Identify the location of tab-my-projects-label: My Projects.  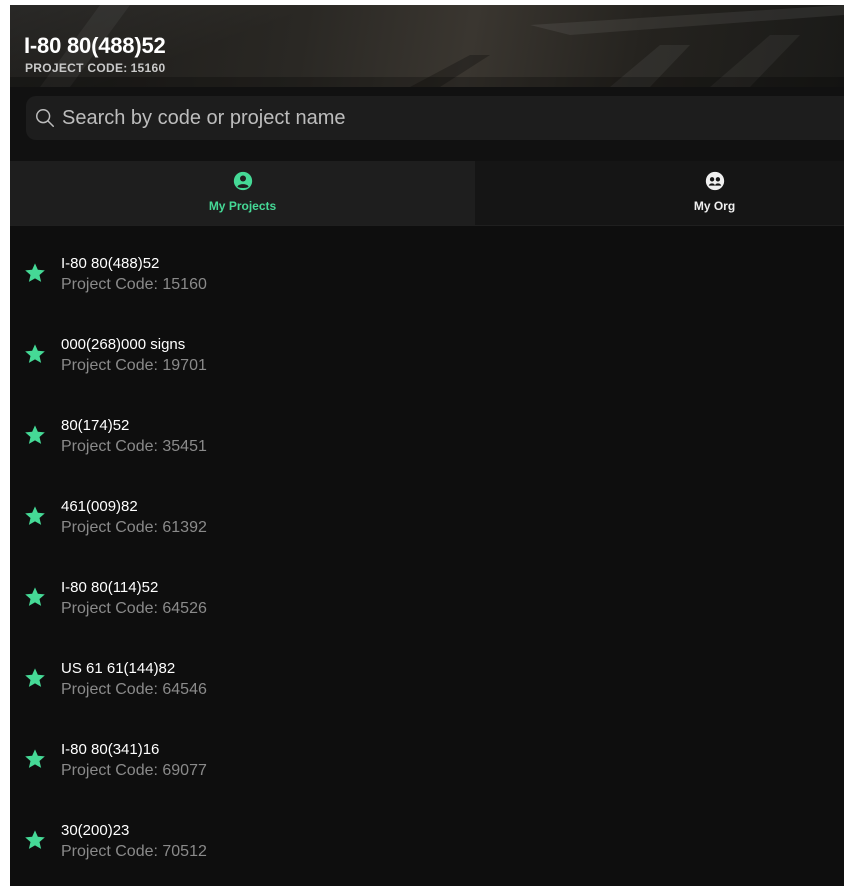
(242, 206).